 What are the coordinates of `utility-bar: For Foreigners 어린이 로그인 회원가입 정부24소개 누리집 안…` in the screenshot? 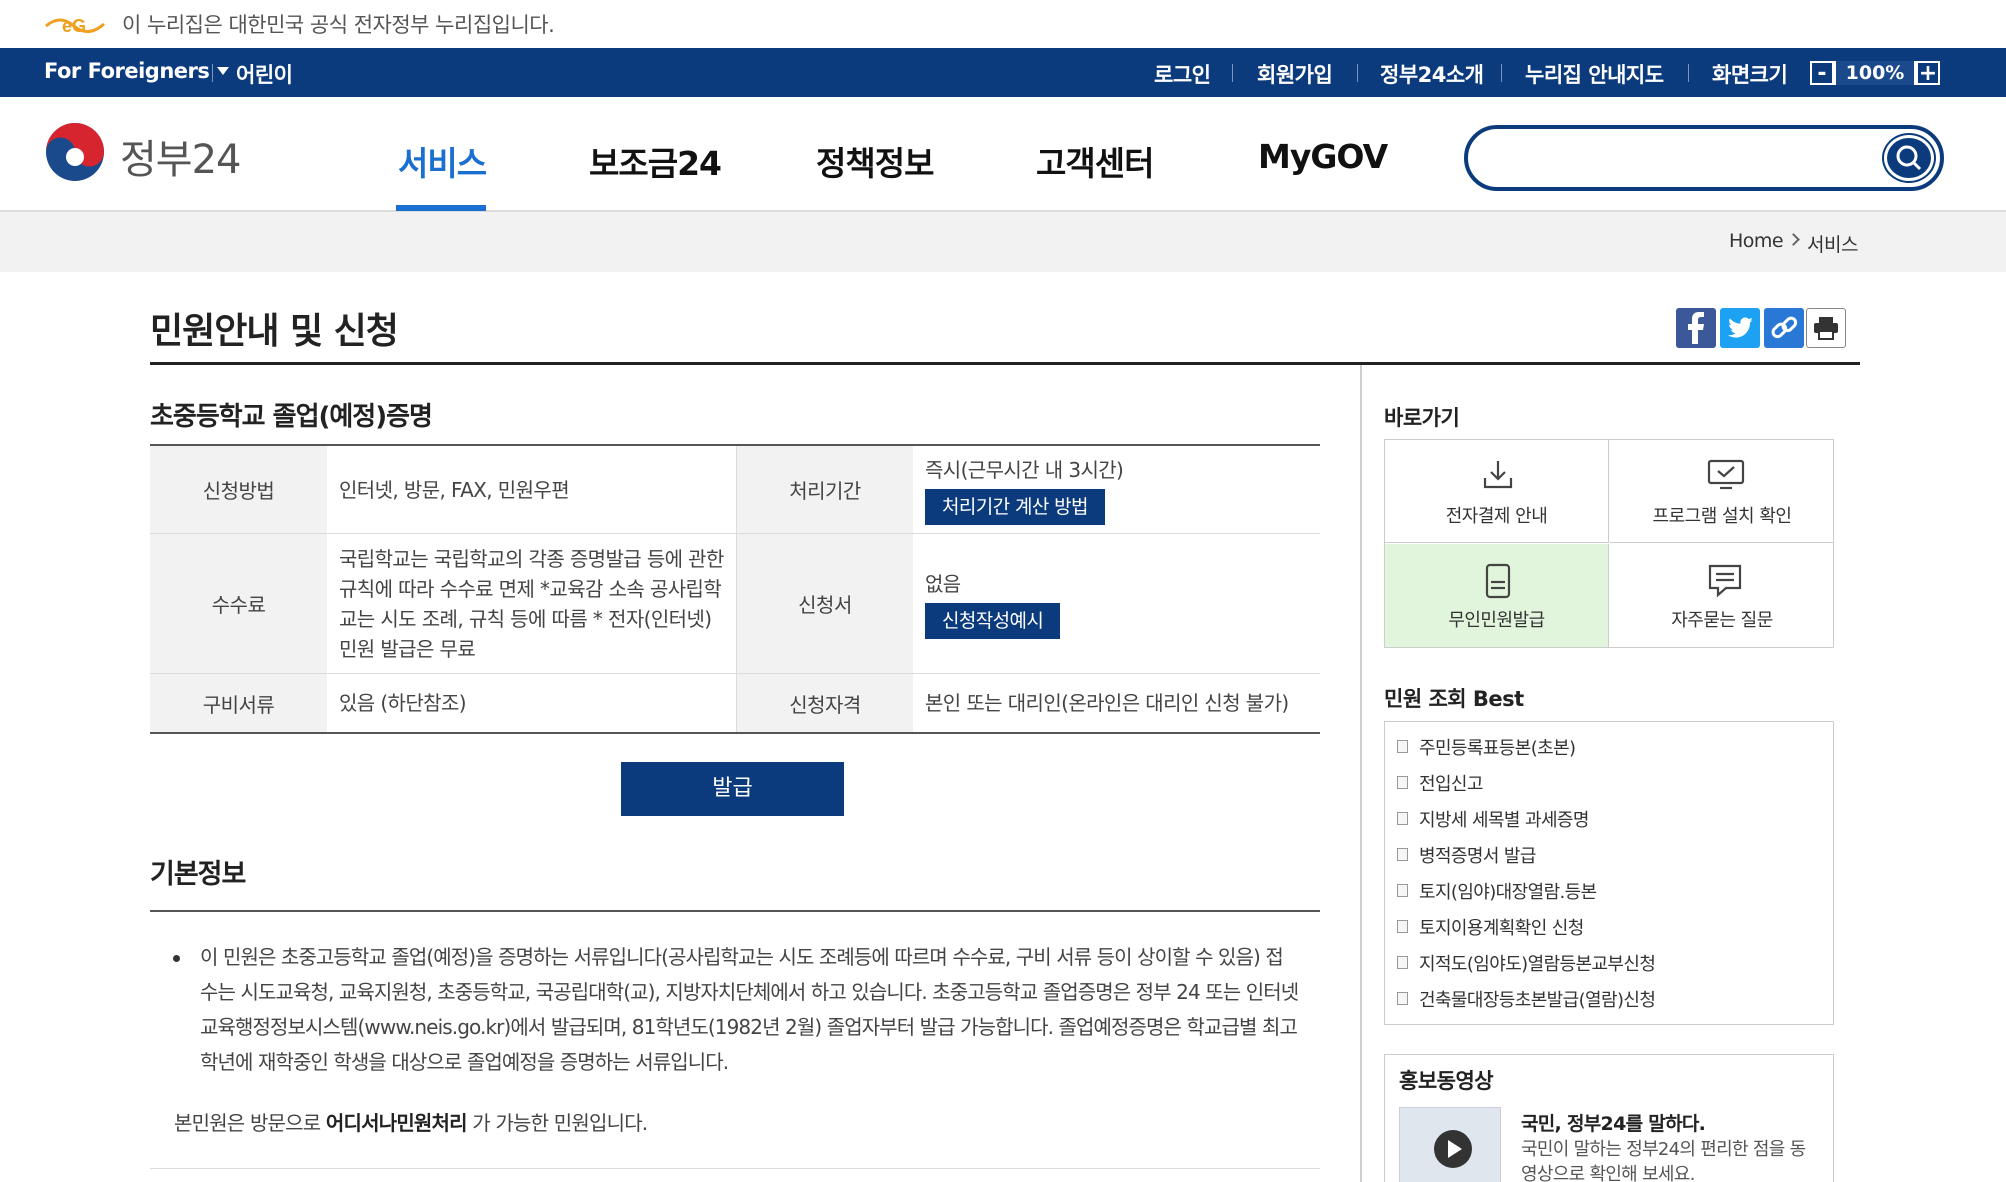 It's located at (1003, 72).